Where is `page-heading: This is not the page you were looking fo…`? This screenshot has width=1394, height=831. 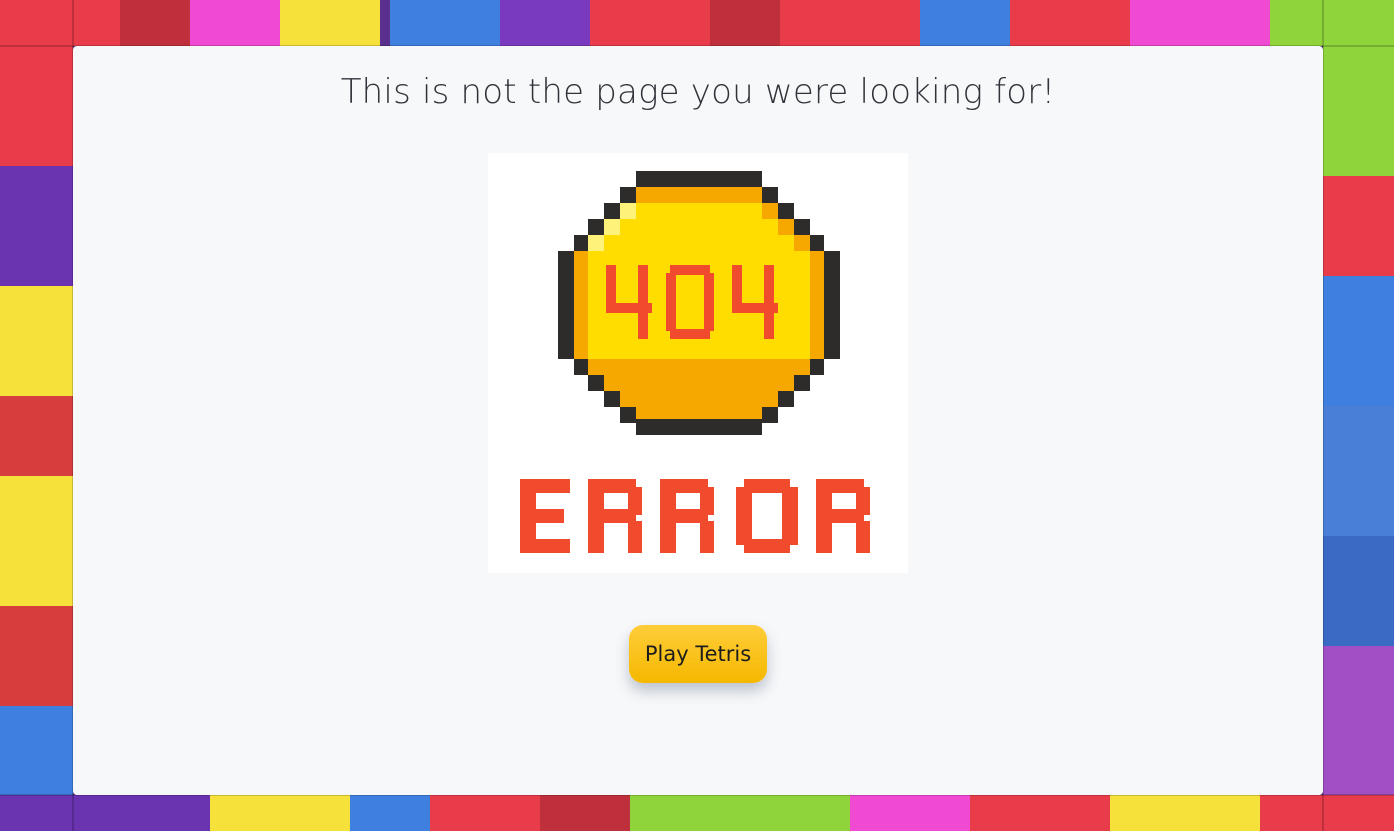 page-heading: This is not the page you were looking fo… is located at coordinates (698, 92).